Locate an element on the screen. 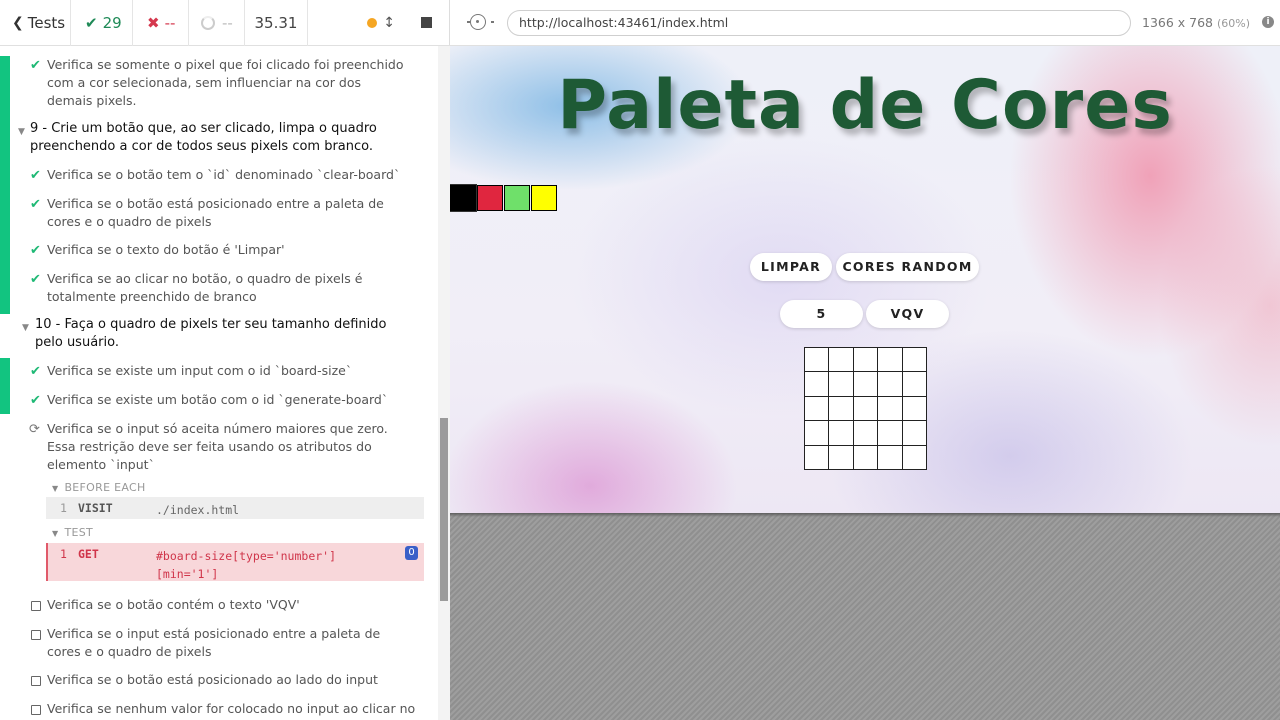 This screenshot has width=1280, height=720. caret-down-icon: ▼ is located at coordinates (21, 132).